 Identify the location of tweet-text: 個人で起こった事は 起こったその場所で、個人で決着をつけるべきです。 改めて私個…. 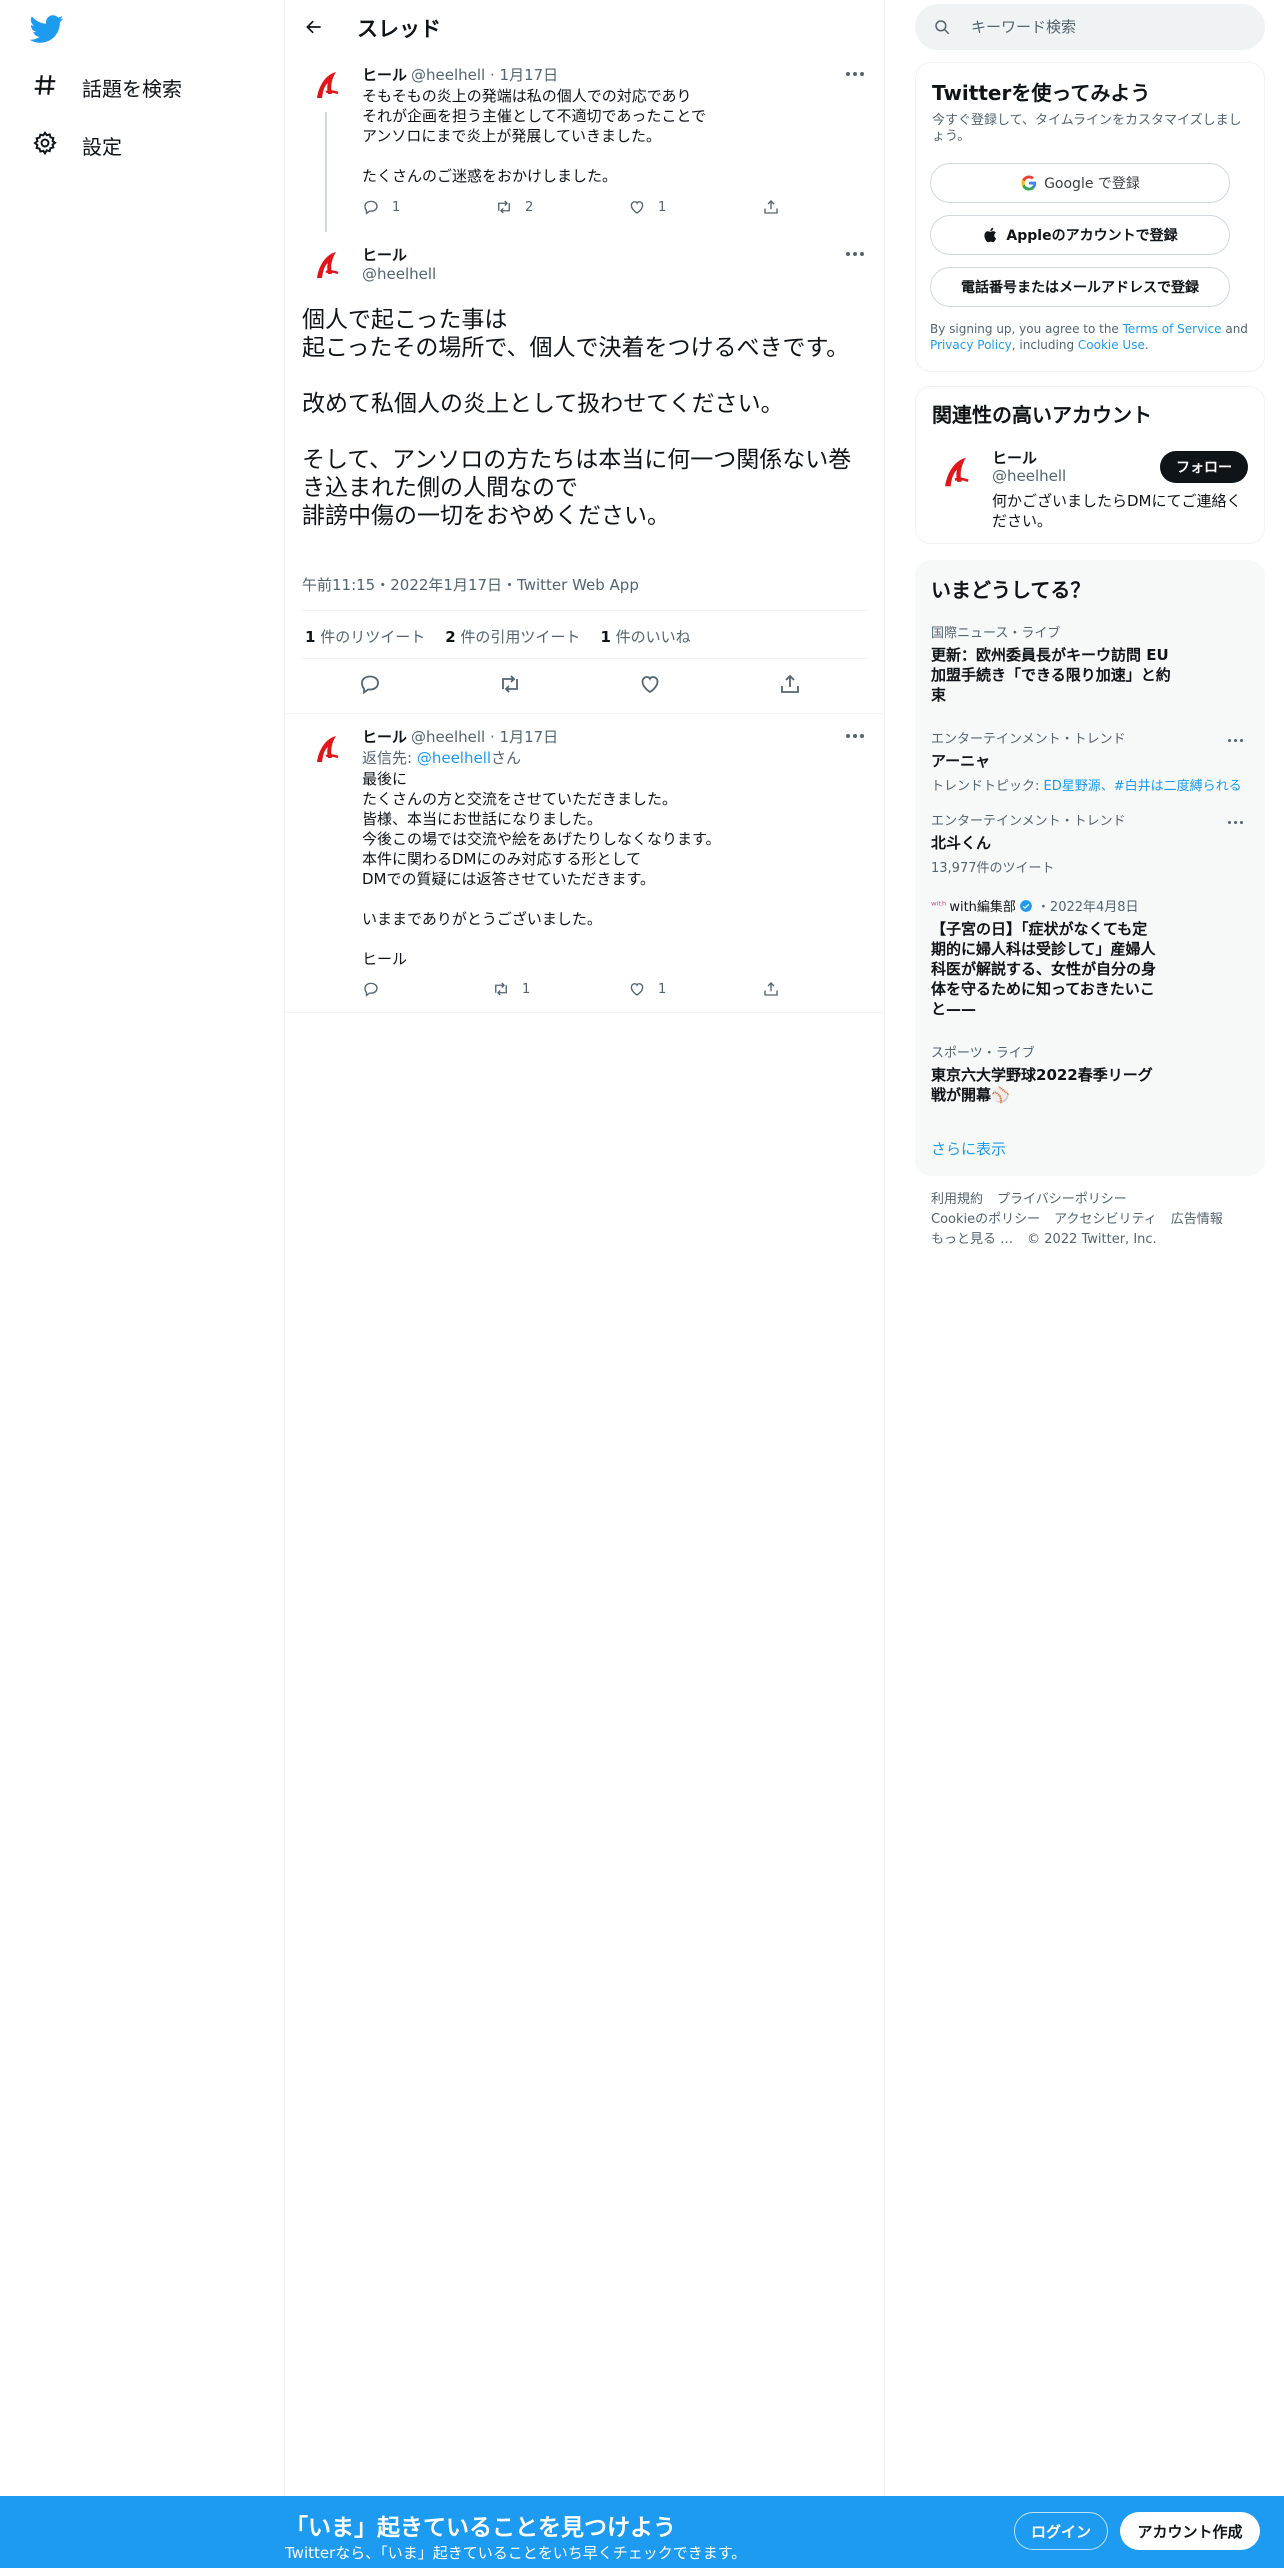
(577, 418).